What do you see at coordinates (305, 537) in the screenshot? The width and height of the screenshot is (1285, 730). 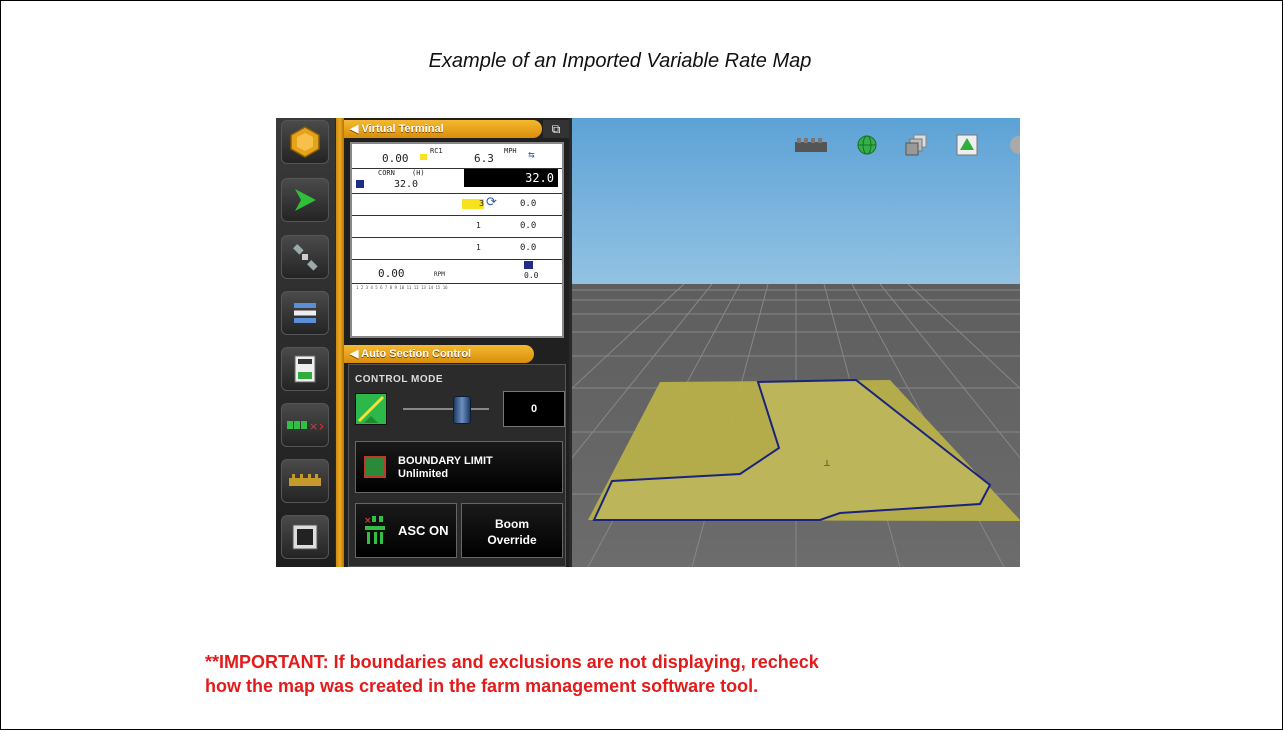 I see `film-icon` at bounding box center [305, 537].